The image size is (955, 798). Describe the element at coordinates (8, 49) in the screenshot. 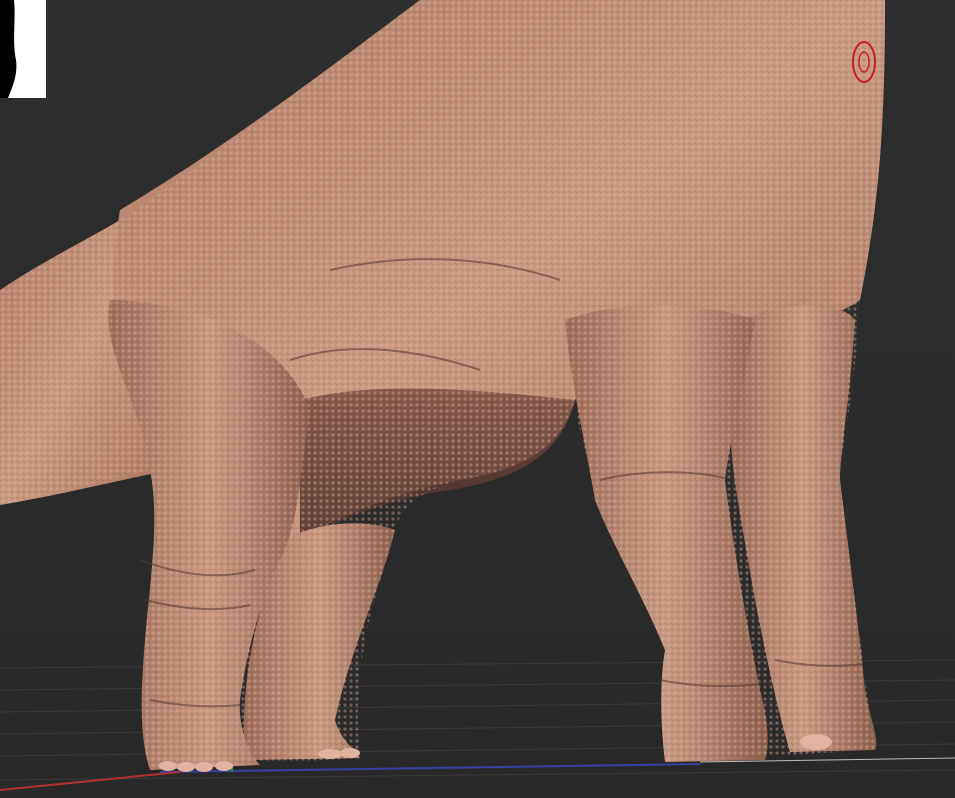

I see `silhouette-icon` at that location.